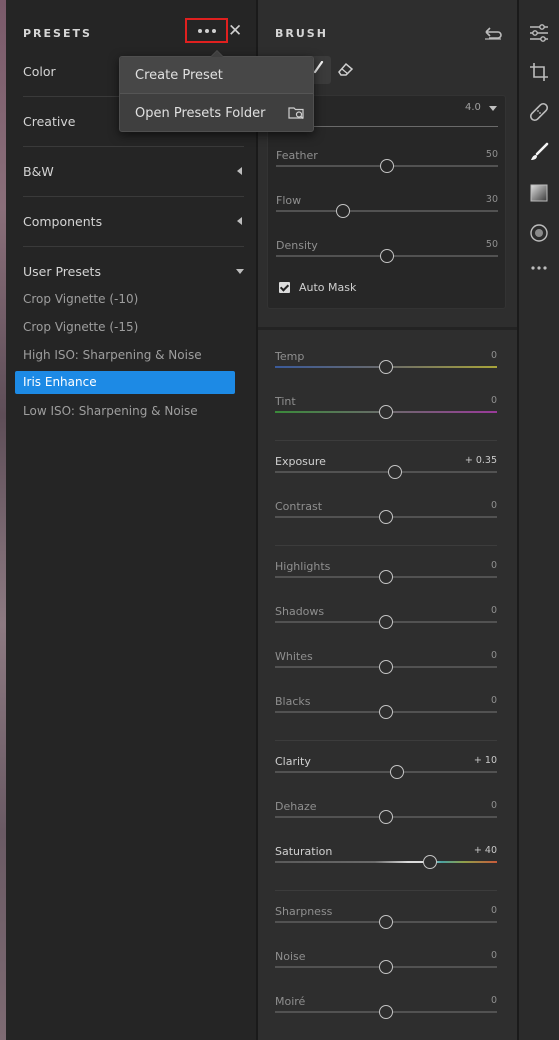  I want to click on saturation-slider: Saturation + 40, so click(386, 867).